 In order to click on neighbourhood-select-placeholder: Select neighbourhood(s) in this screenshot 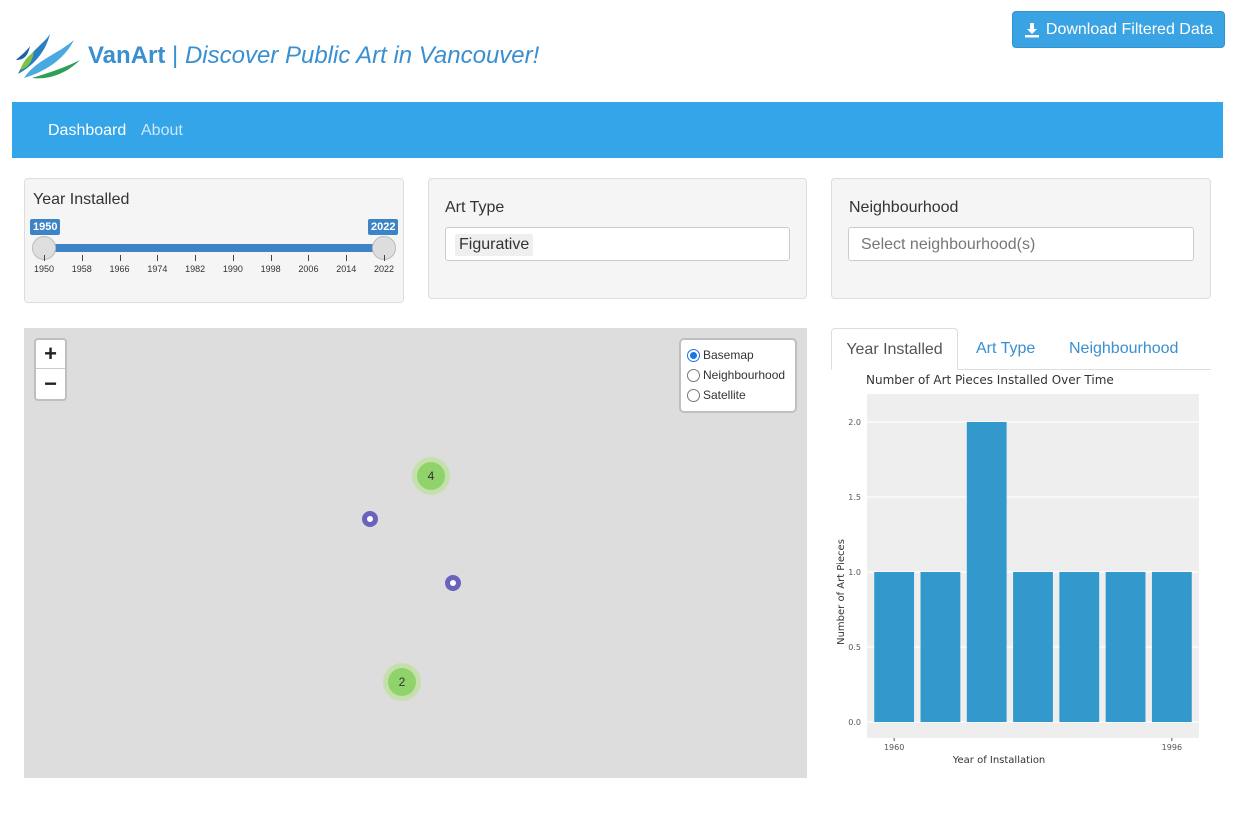, I will do `click(948, 244)`.